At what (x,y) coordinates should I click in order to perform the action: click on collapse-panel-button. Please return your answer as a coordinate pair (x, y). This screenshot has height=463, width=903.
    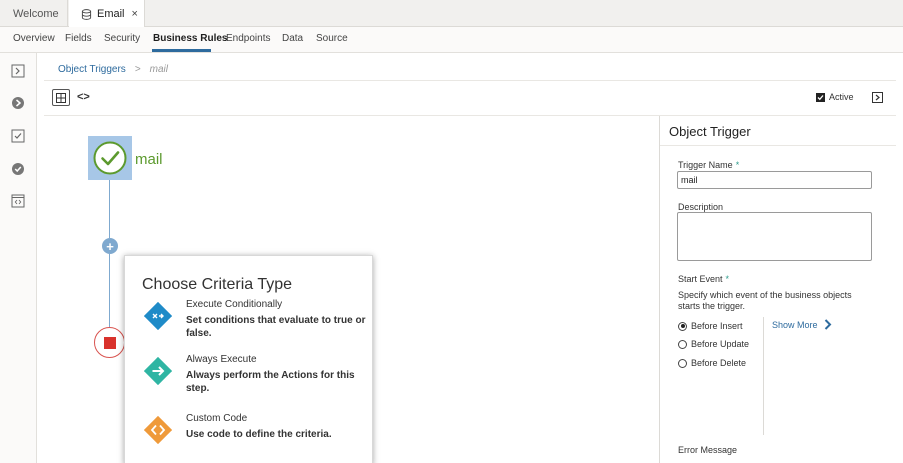
    Looking at the image, I should click on (877, 97).